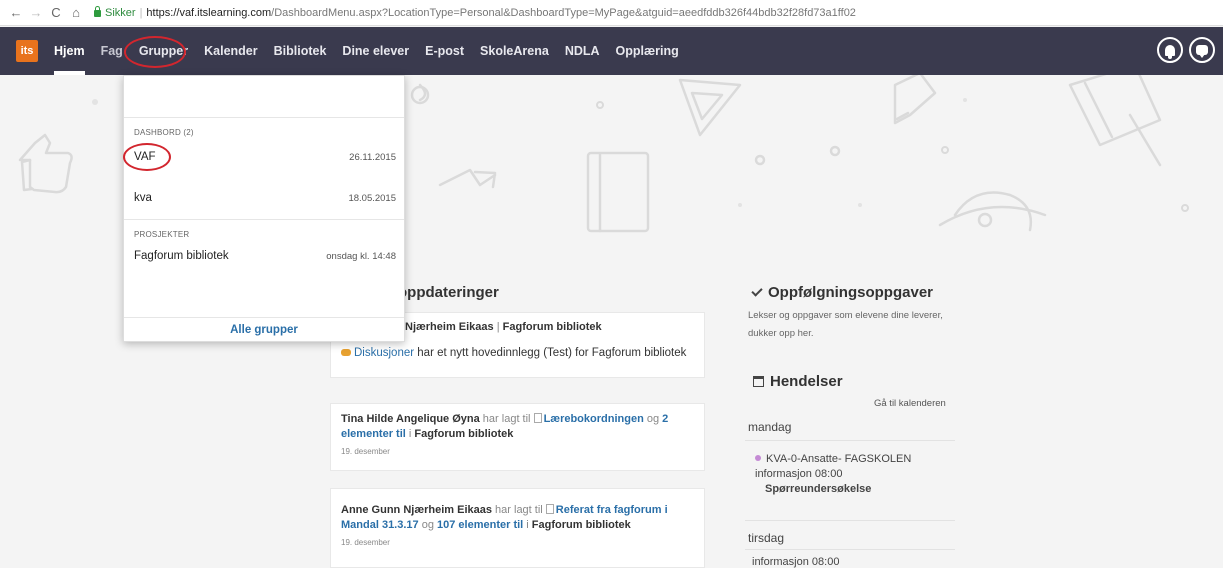 Image resolution: width=1223 pixels, height=568 pixels. I want to click on dashboard-date: 18.05.2015, so click(372, 198).